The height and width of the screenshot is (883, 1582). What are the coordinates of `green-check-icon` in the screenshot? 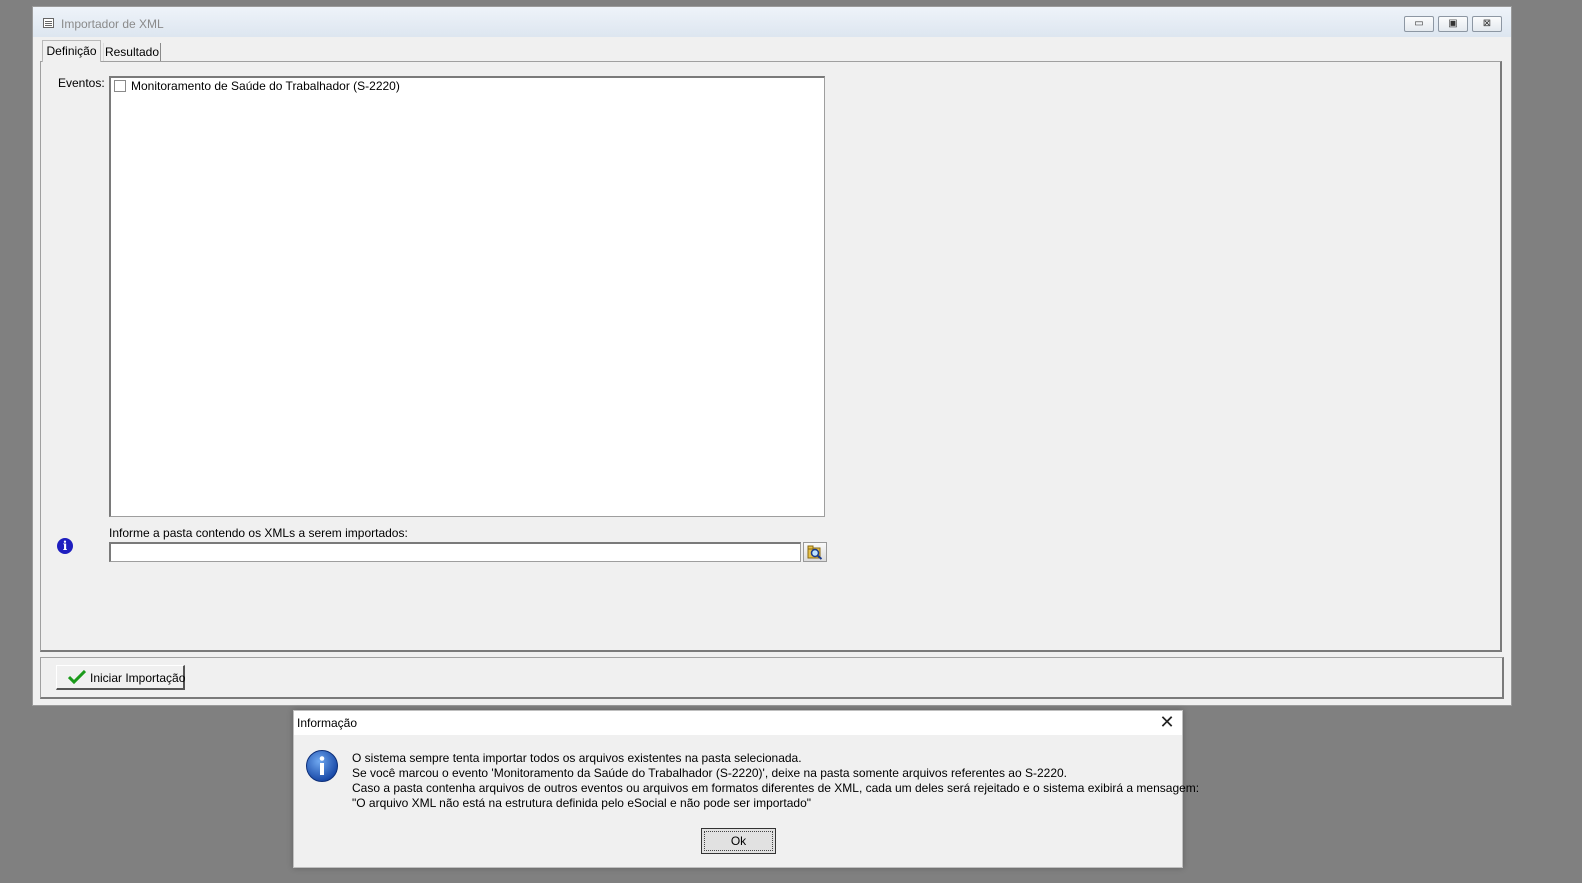 It's located at (77, 677).